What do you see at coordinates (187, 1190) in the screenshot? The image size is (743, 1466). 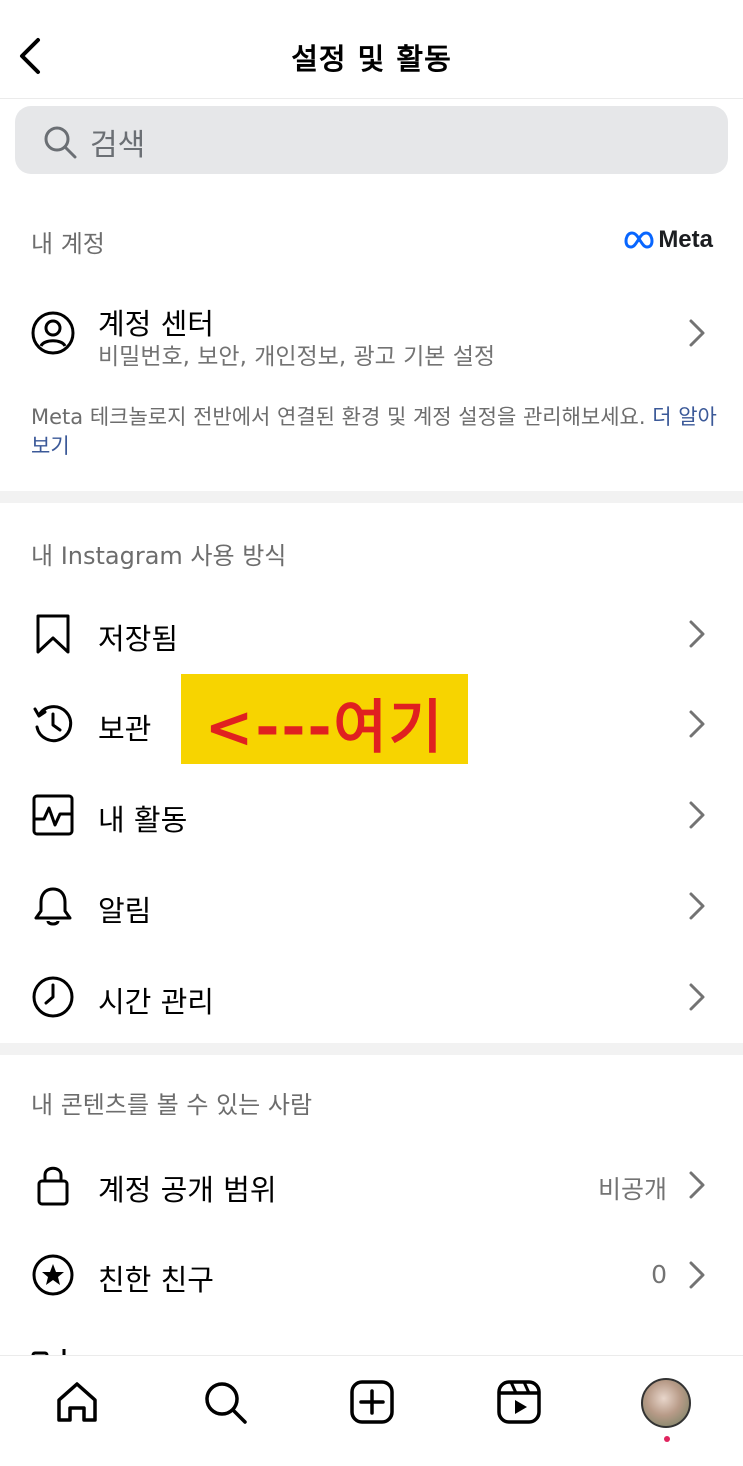 I see `account-privacy-label: 계정 공개 범위` at bounding box center [187, 1190].